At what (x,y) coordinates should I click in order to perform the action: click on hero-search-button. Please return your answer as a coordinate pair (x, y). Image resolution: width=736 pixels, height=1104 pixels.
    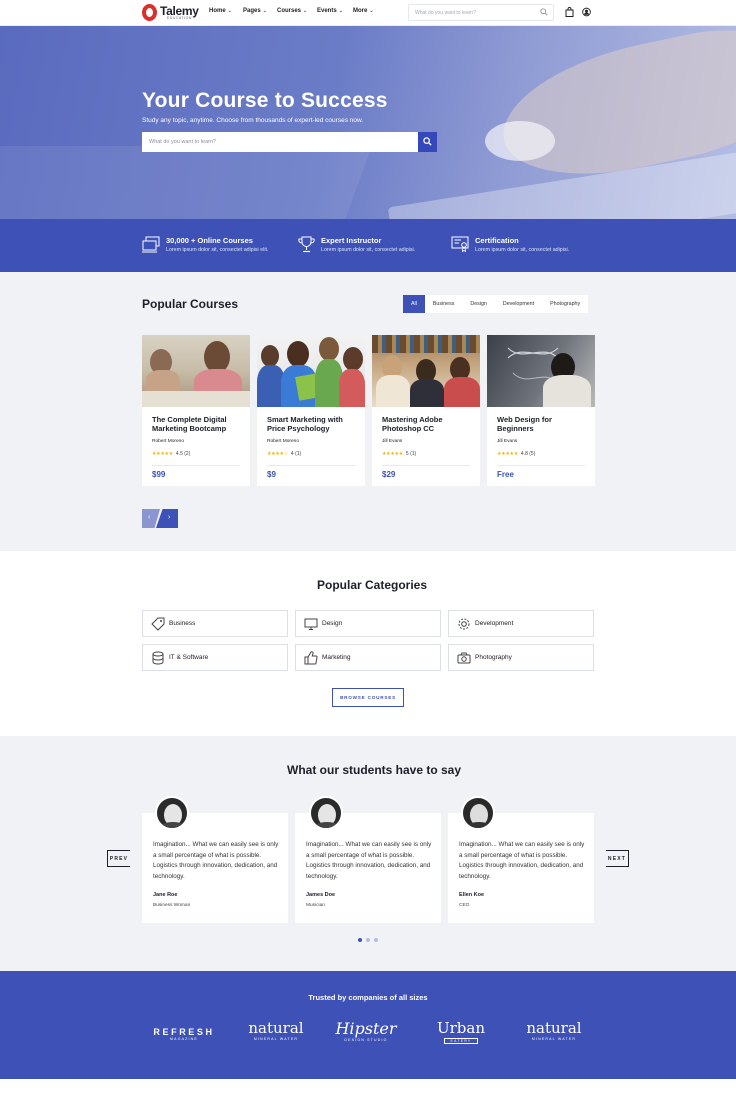
    Looking at the image, I should click on (427, 142).